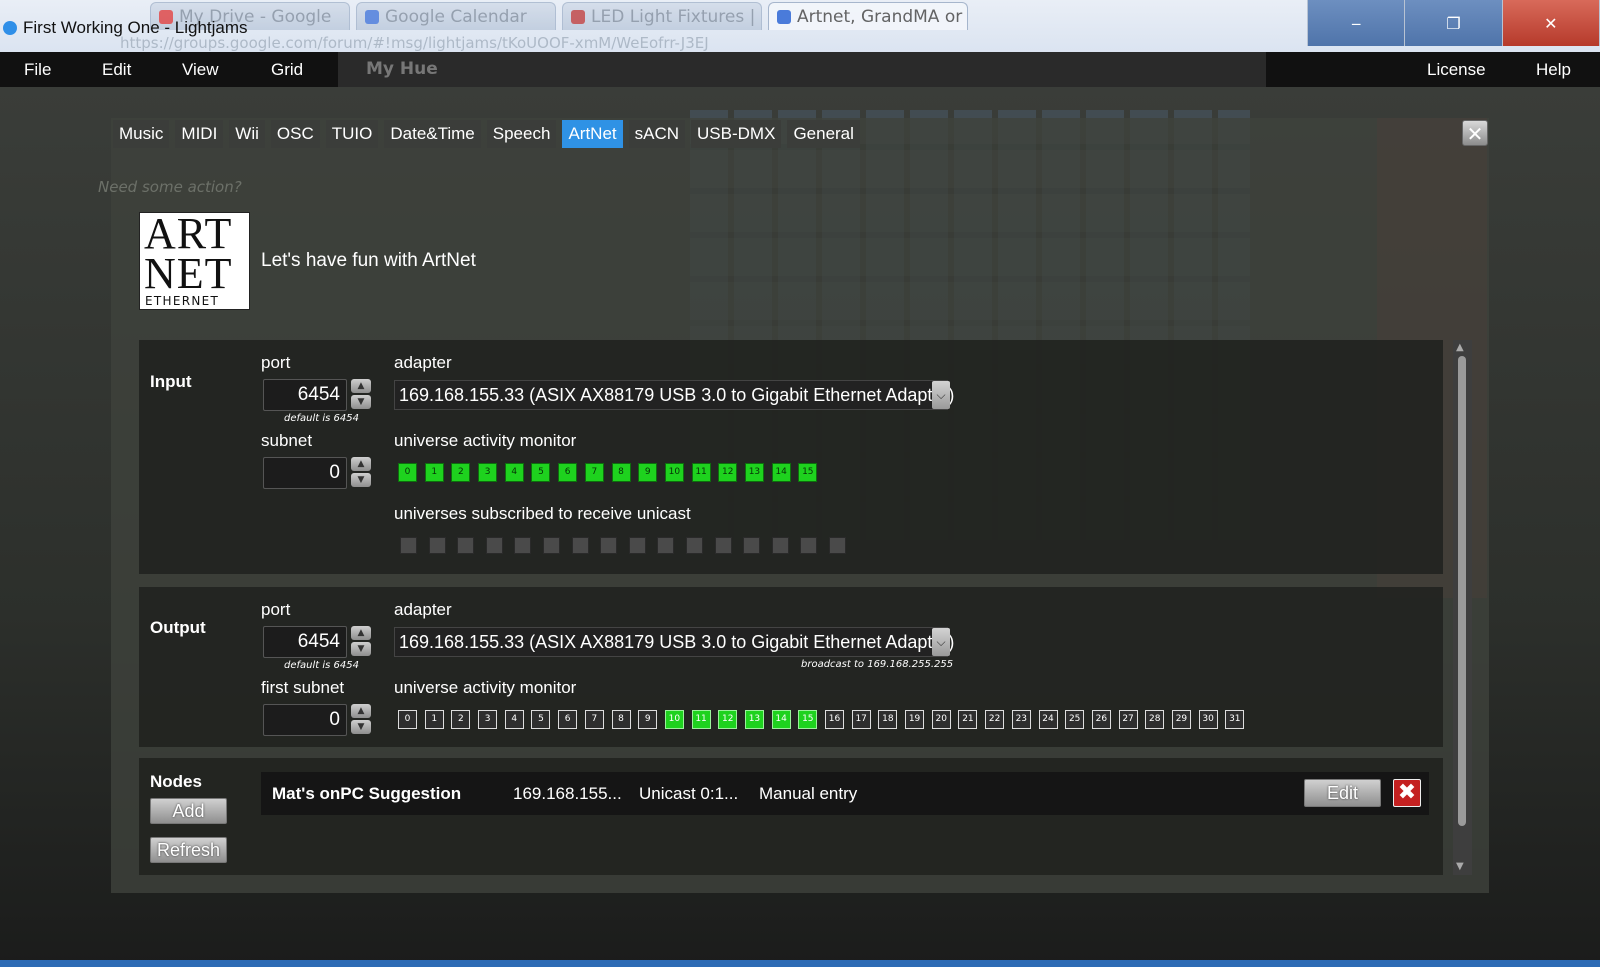 The image size is (1600, 967). Describe the element at coordinates (736, 134) in the screenshot. I see `tab-usb-dmx: USB-DMX` at that location.